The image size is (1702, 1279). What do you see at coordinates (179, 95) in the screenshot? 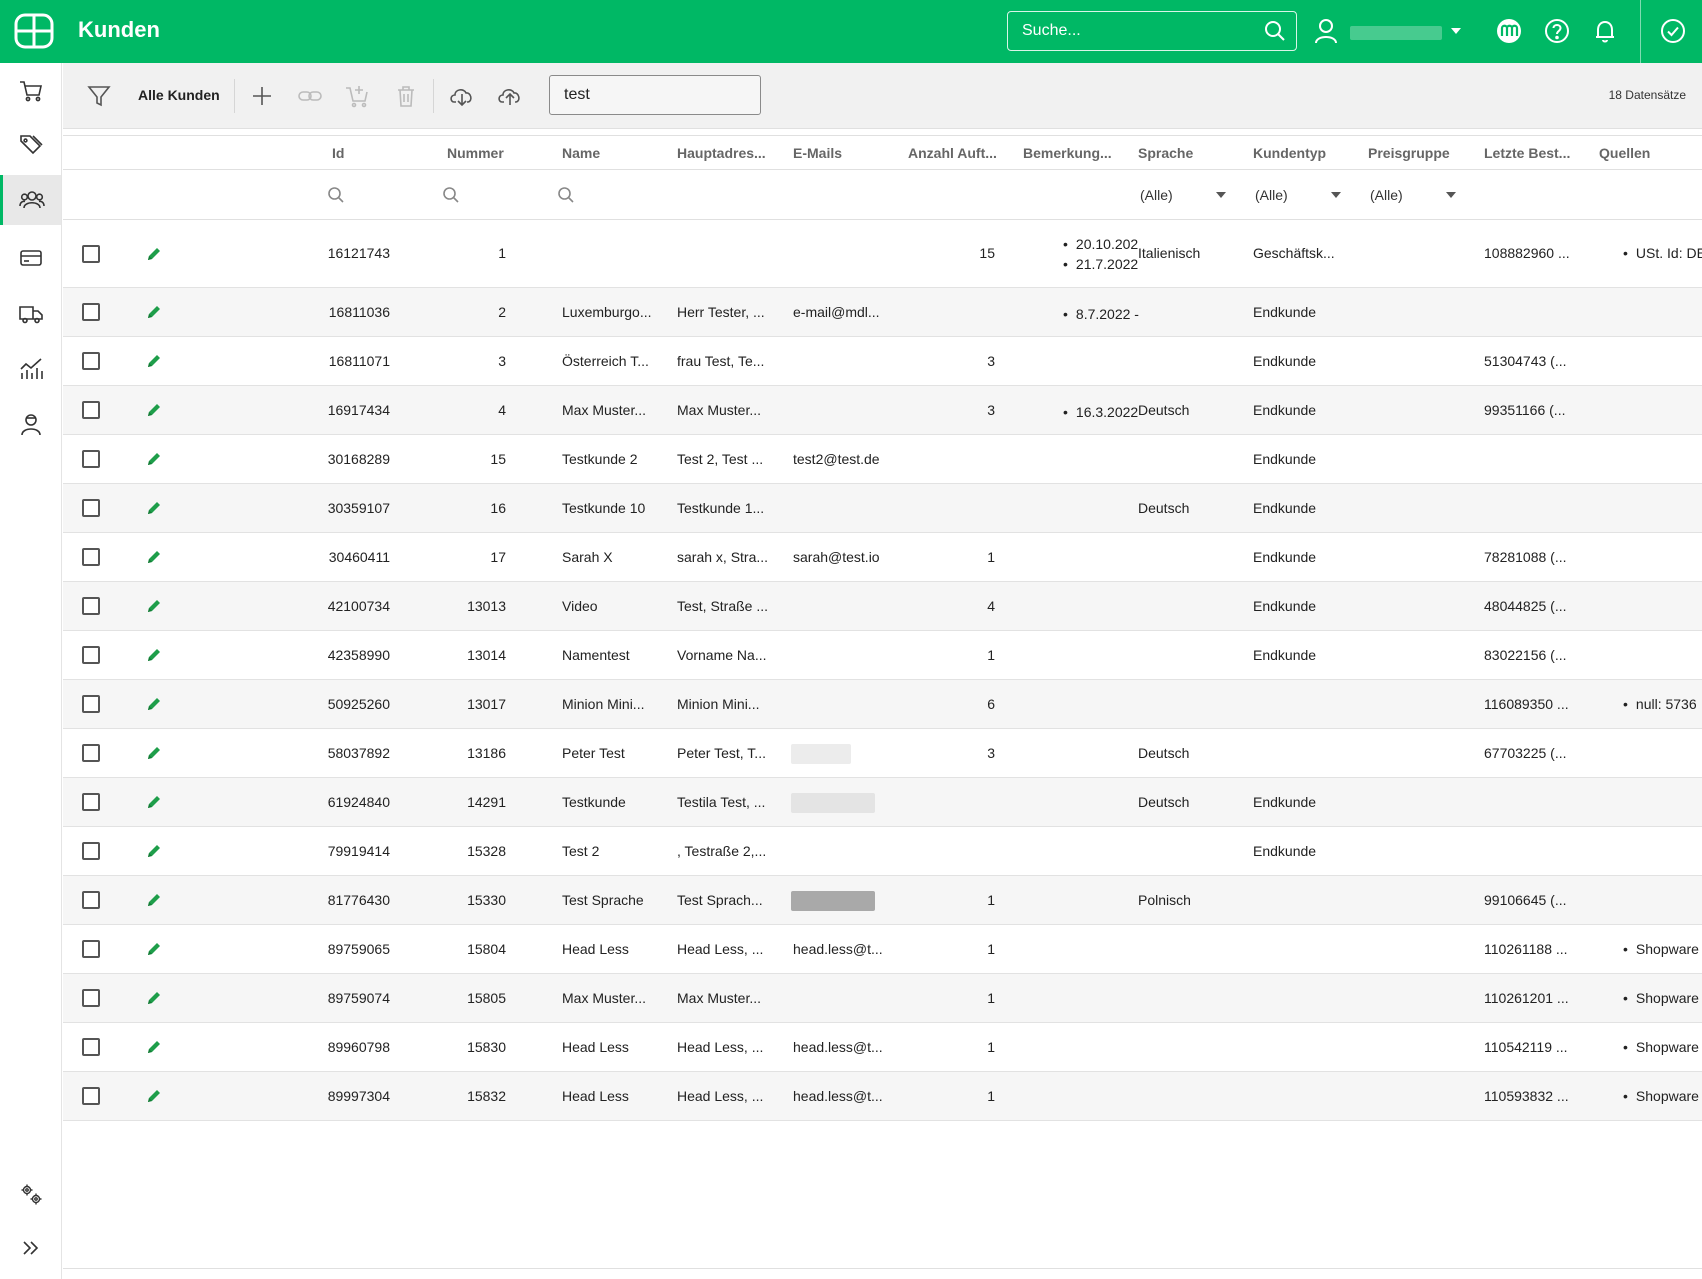
I see `filter-preset-label: Alle Kunden` at bounding box center [179, 95].